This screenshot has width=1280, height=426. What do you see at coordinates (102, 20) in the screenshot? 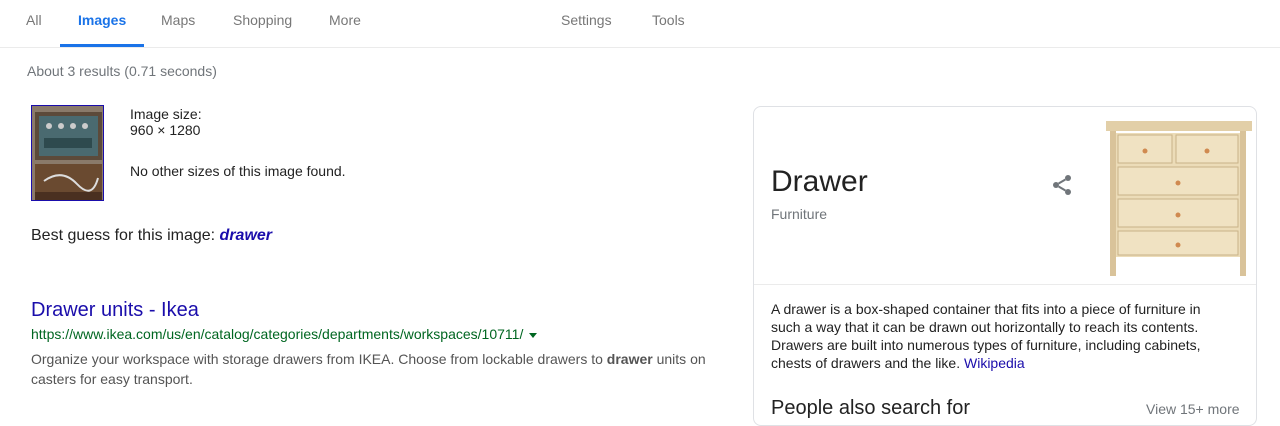
I see `tab-images: Images` at bounding box center [102, 20].